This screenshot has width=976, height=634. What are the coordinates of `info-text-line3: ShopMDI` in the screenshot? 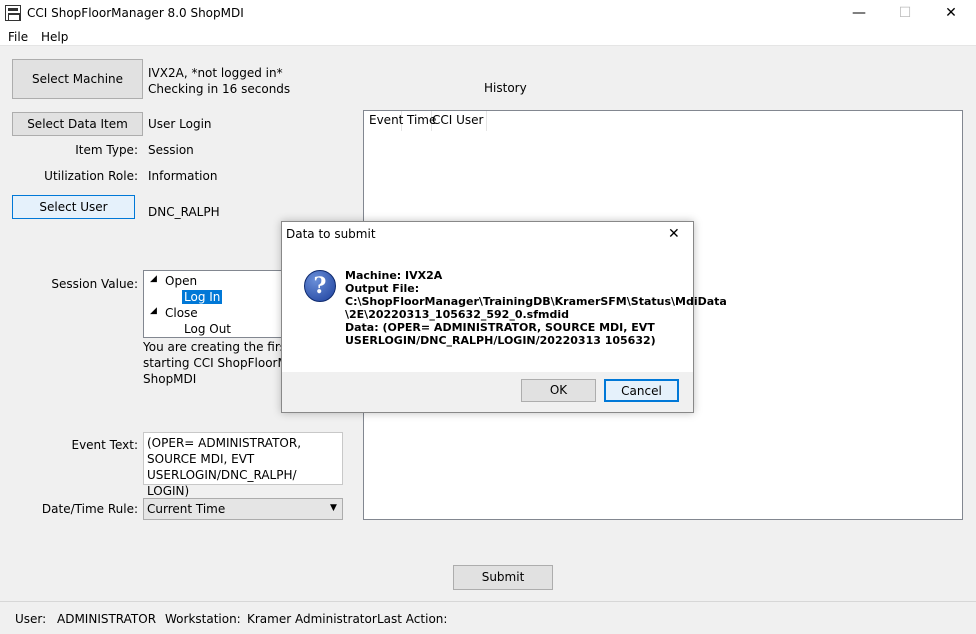 It's located at (170, 379).